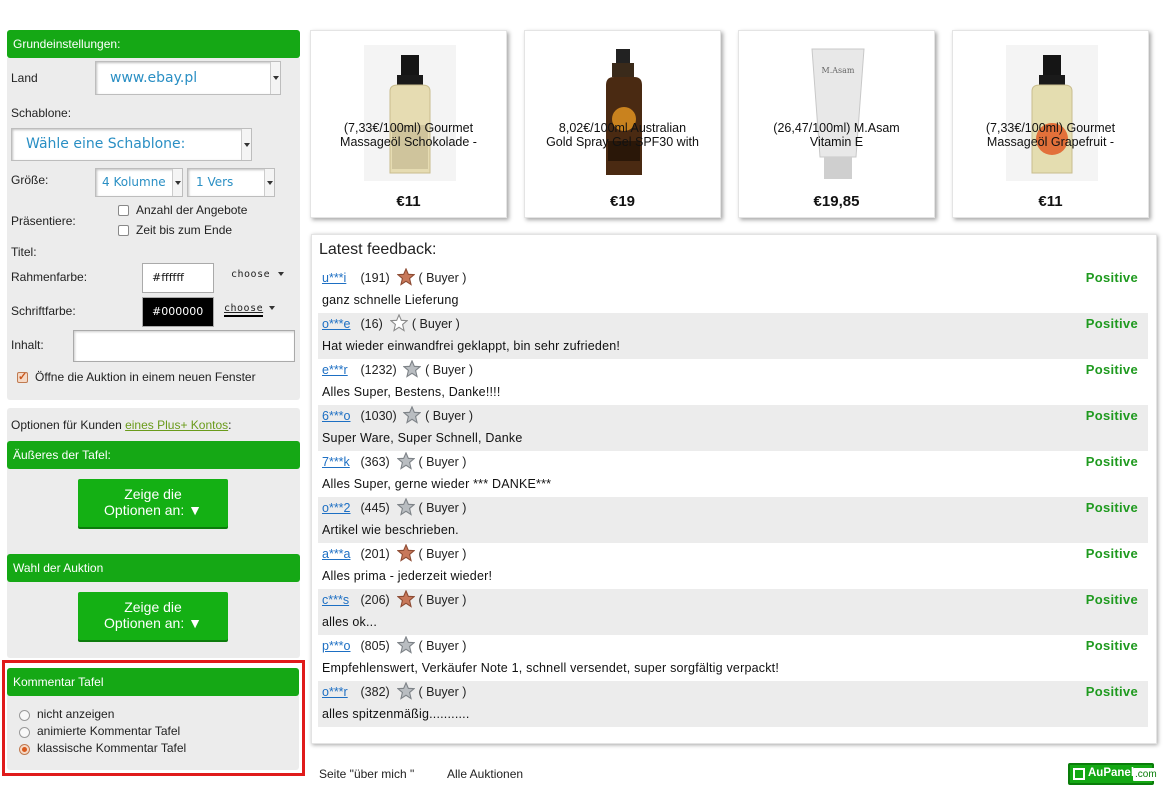 The image size is (1164, 788). I want to click on land-select: www.ebay.pl, so click(188, 78).